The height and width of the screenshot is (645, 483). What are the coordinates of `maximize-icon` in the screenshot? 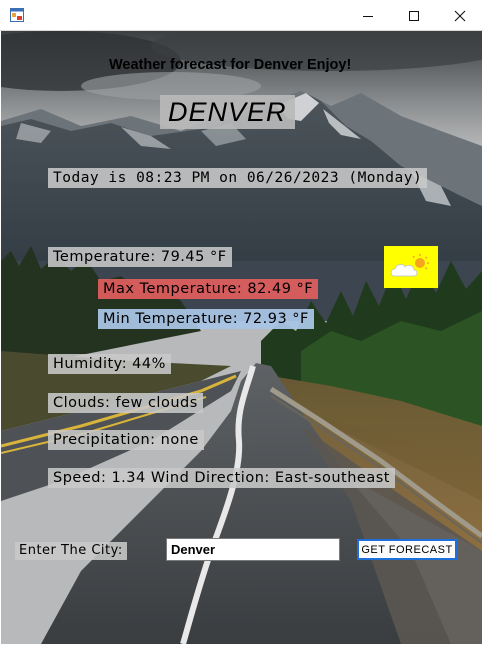 It's located at (414, 15).